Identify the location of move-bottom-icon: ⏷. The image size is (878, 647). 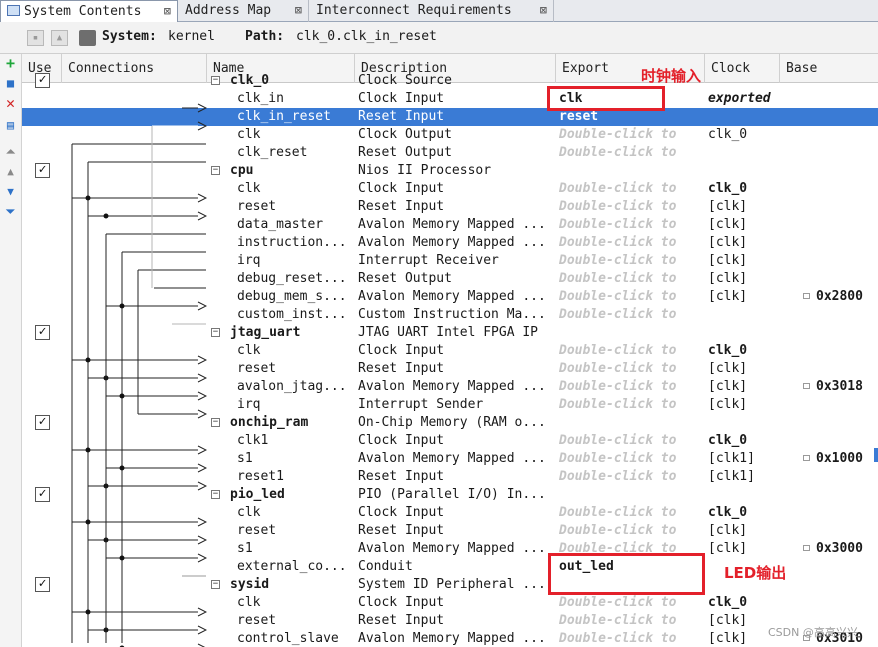
(10, 211).